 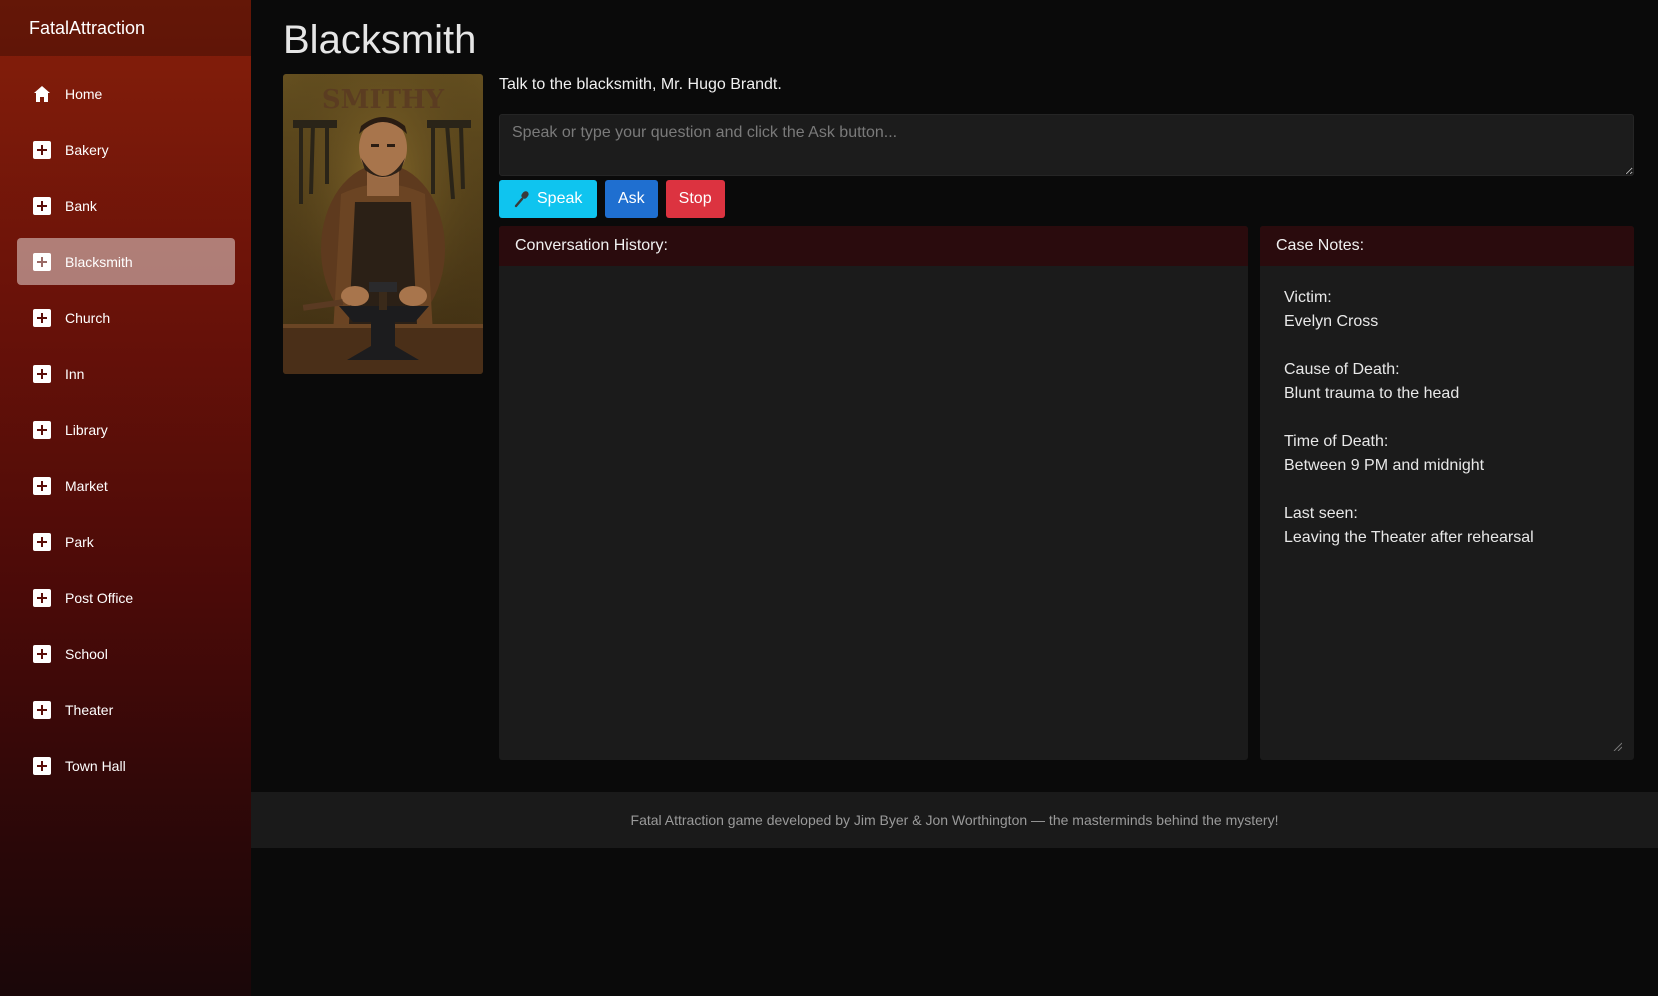 What do you see at coordinates (126, 205) in the screenshot?
I see `sidebar-item-bank: Bank` at bounding box center [126, 205].